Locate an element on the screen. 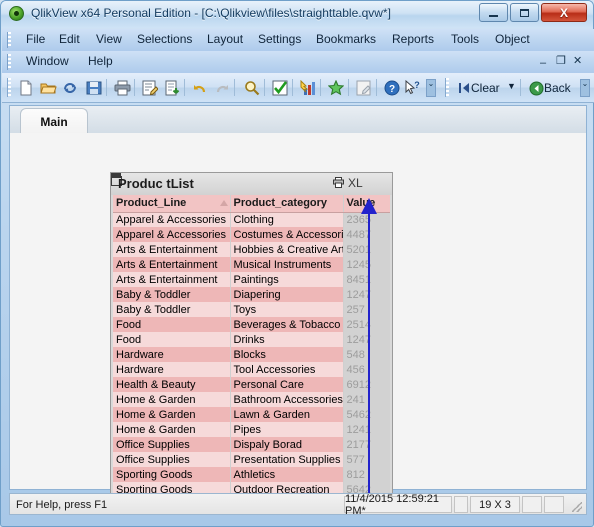 This screenshot has width=594, height=527. cell-value: 257 is located at coordinates (366, 309).